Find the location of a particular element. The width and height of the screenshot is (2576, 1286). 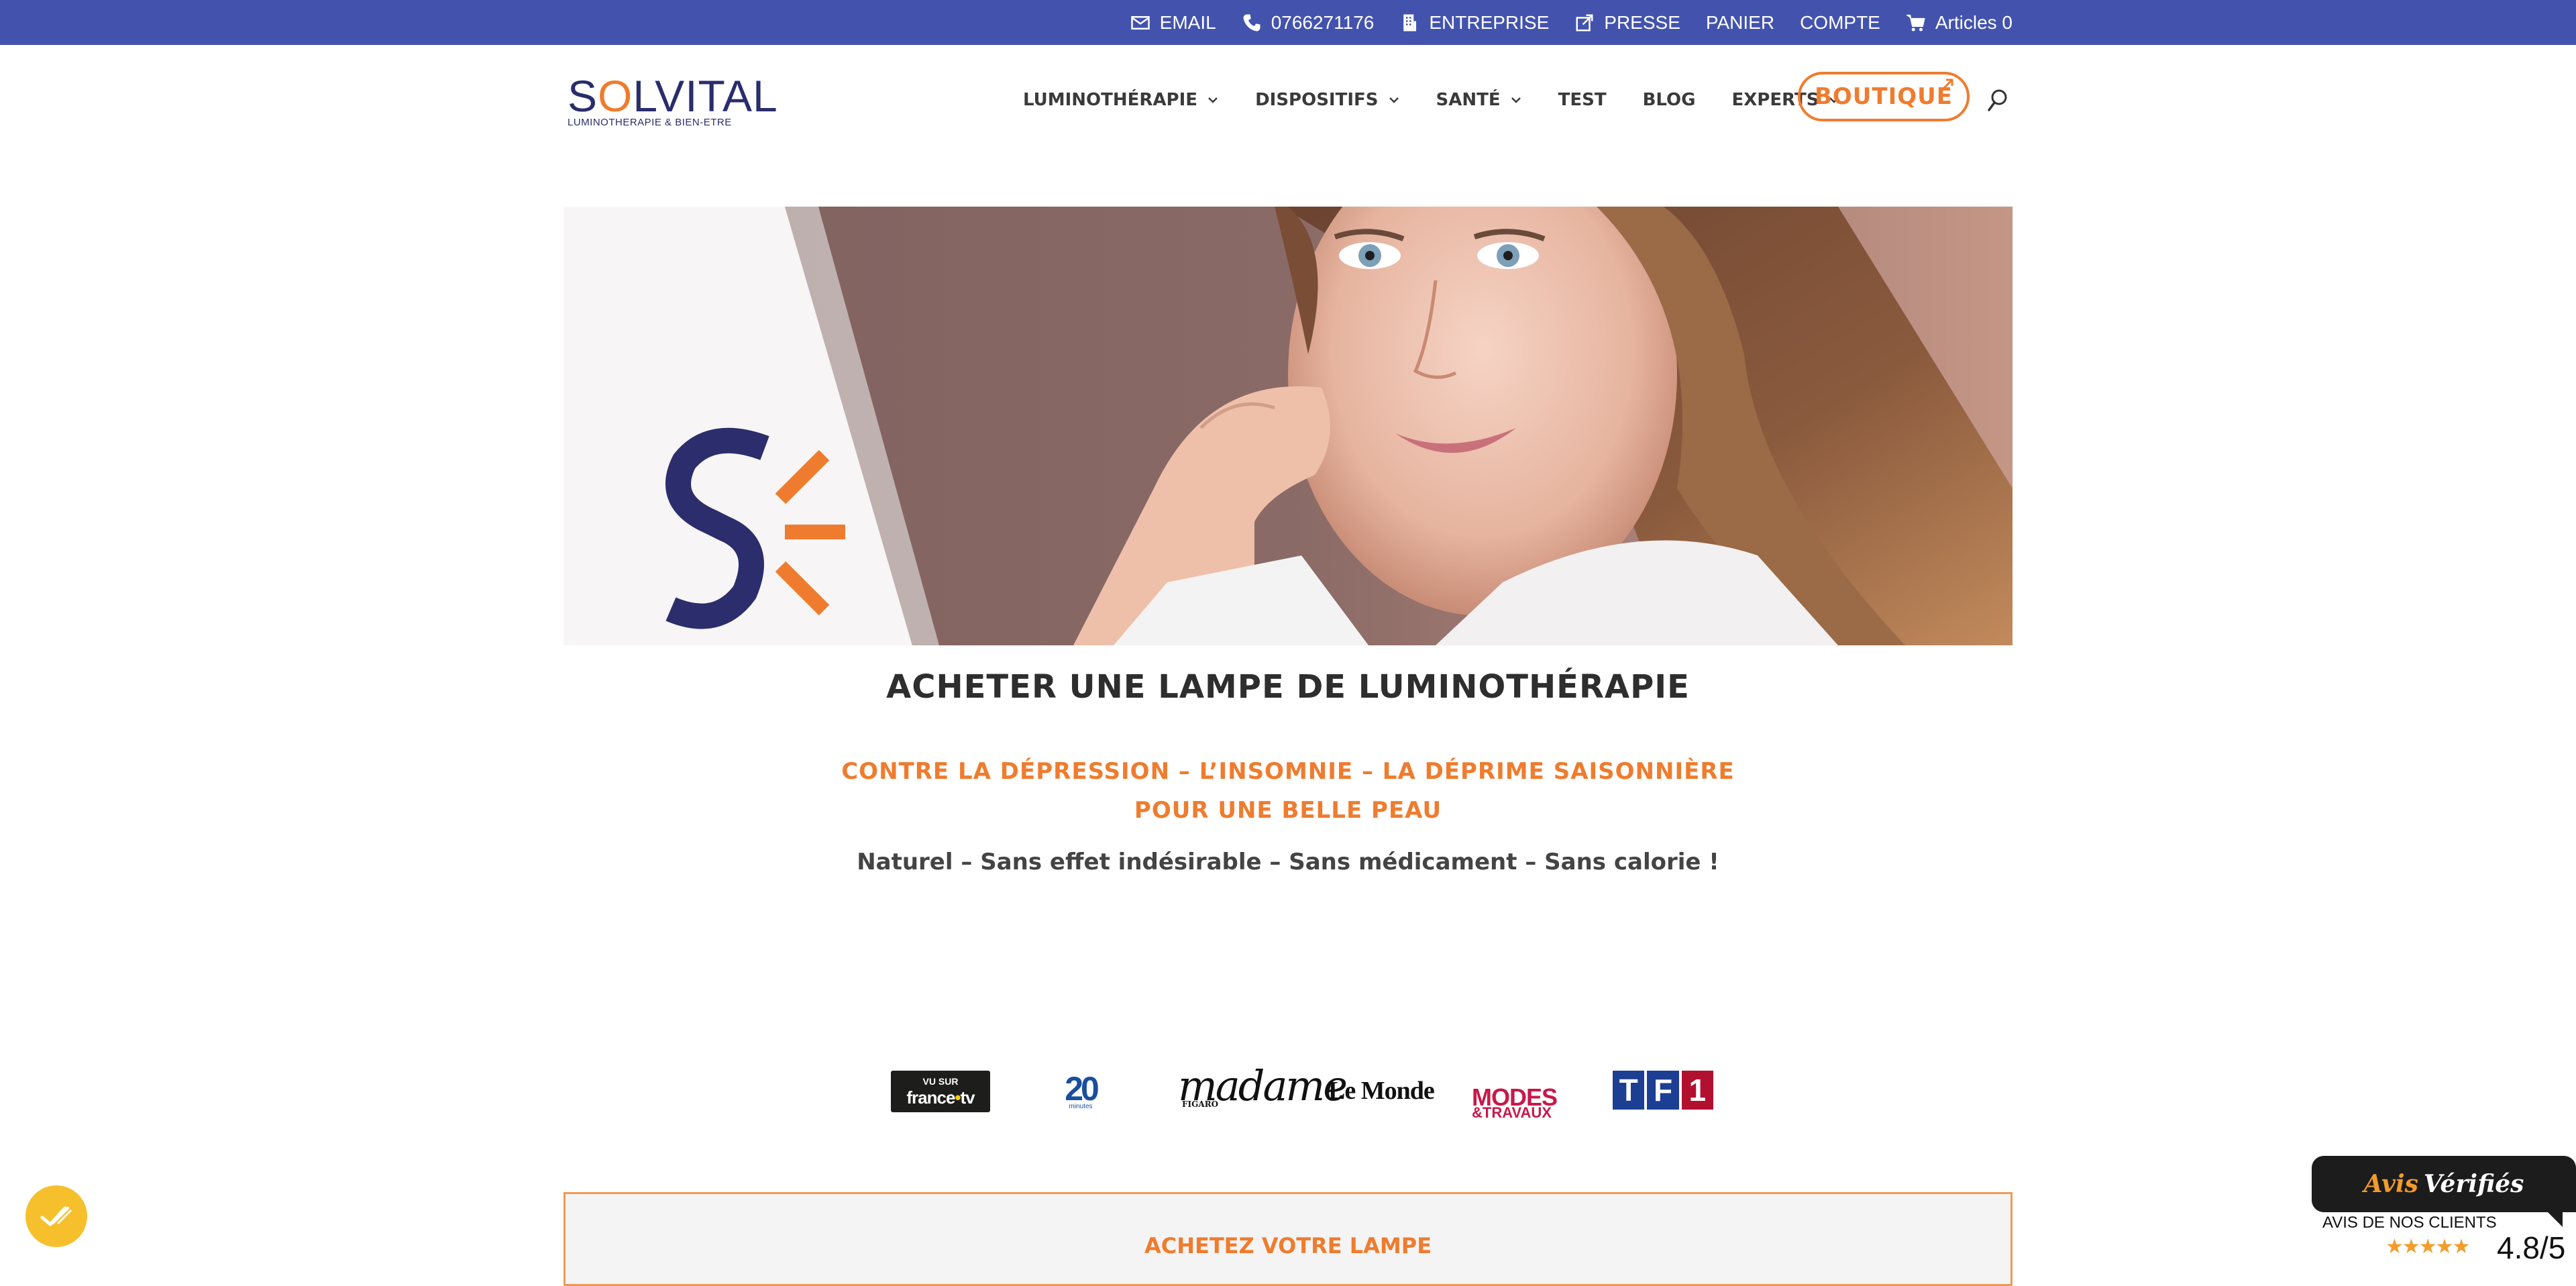

nav-item-dispositifs: DISPOSITIFS is located at coordinates (1327, 100).